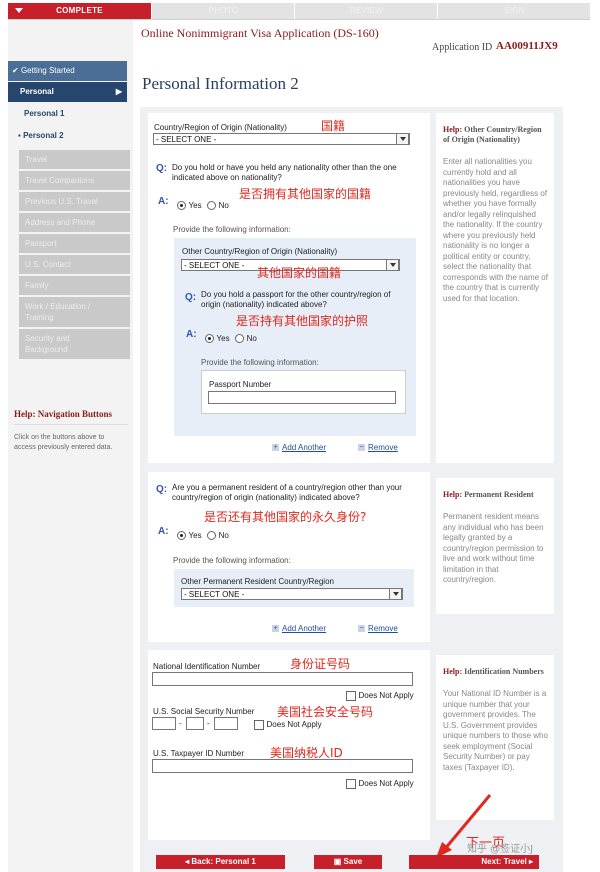  What do you see at coordinates (220, 127) in the screenshot?
I see `nationality-label: Country/Region of Origin (Nationality)` at bounding box center [220, 127].